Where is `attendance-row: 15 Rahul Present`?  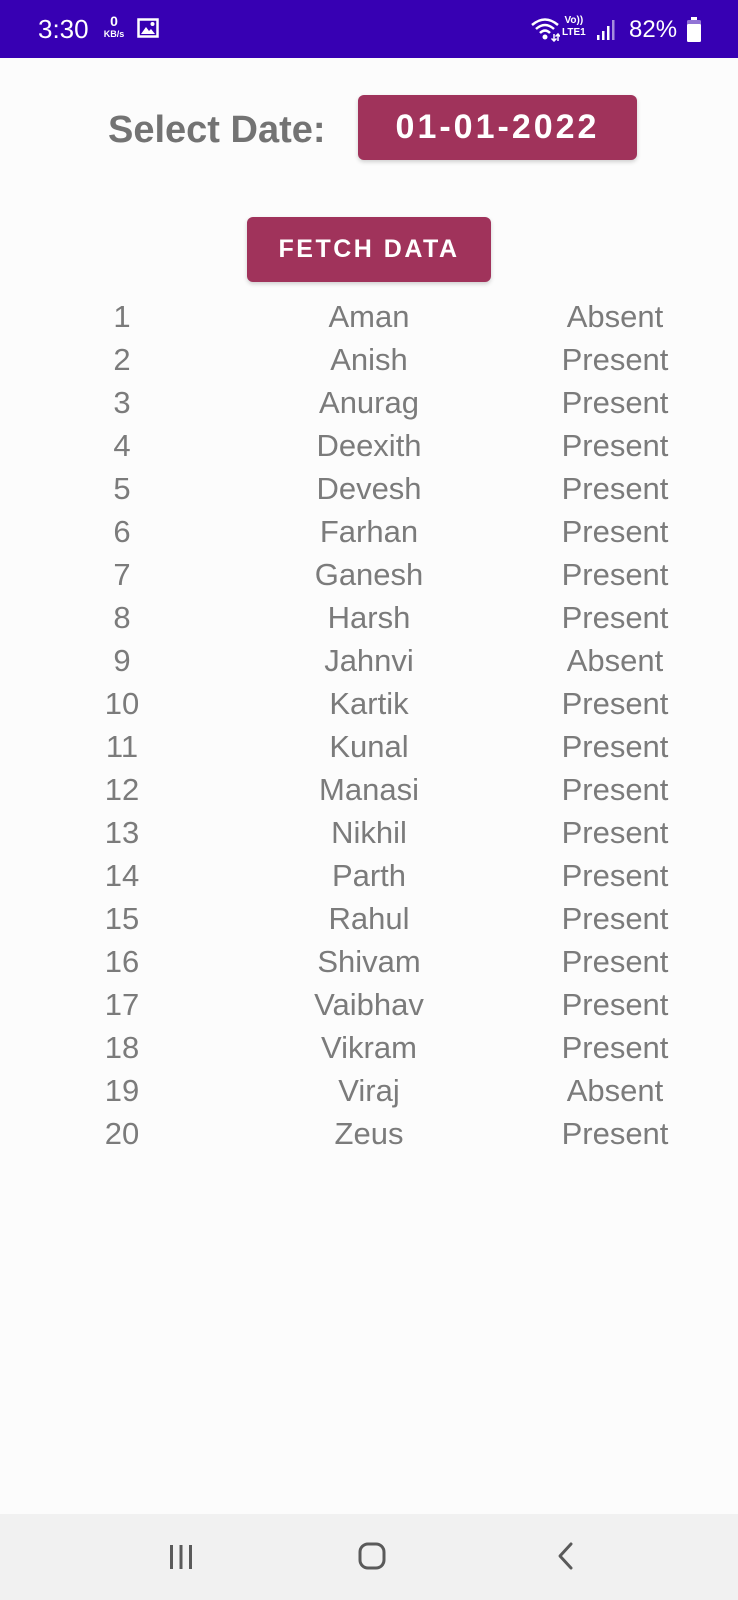
attendance-row: 15 Rahul Present is located at coordinates (369, 918).